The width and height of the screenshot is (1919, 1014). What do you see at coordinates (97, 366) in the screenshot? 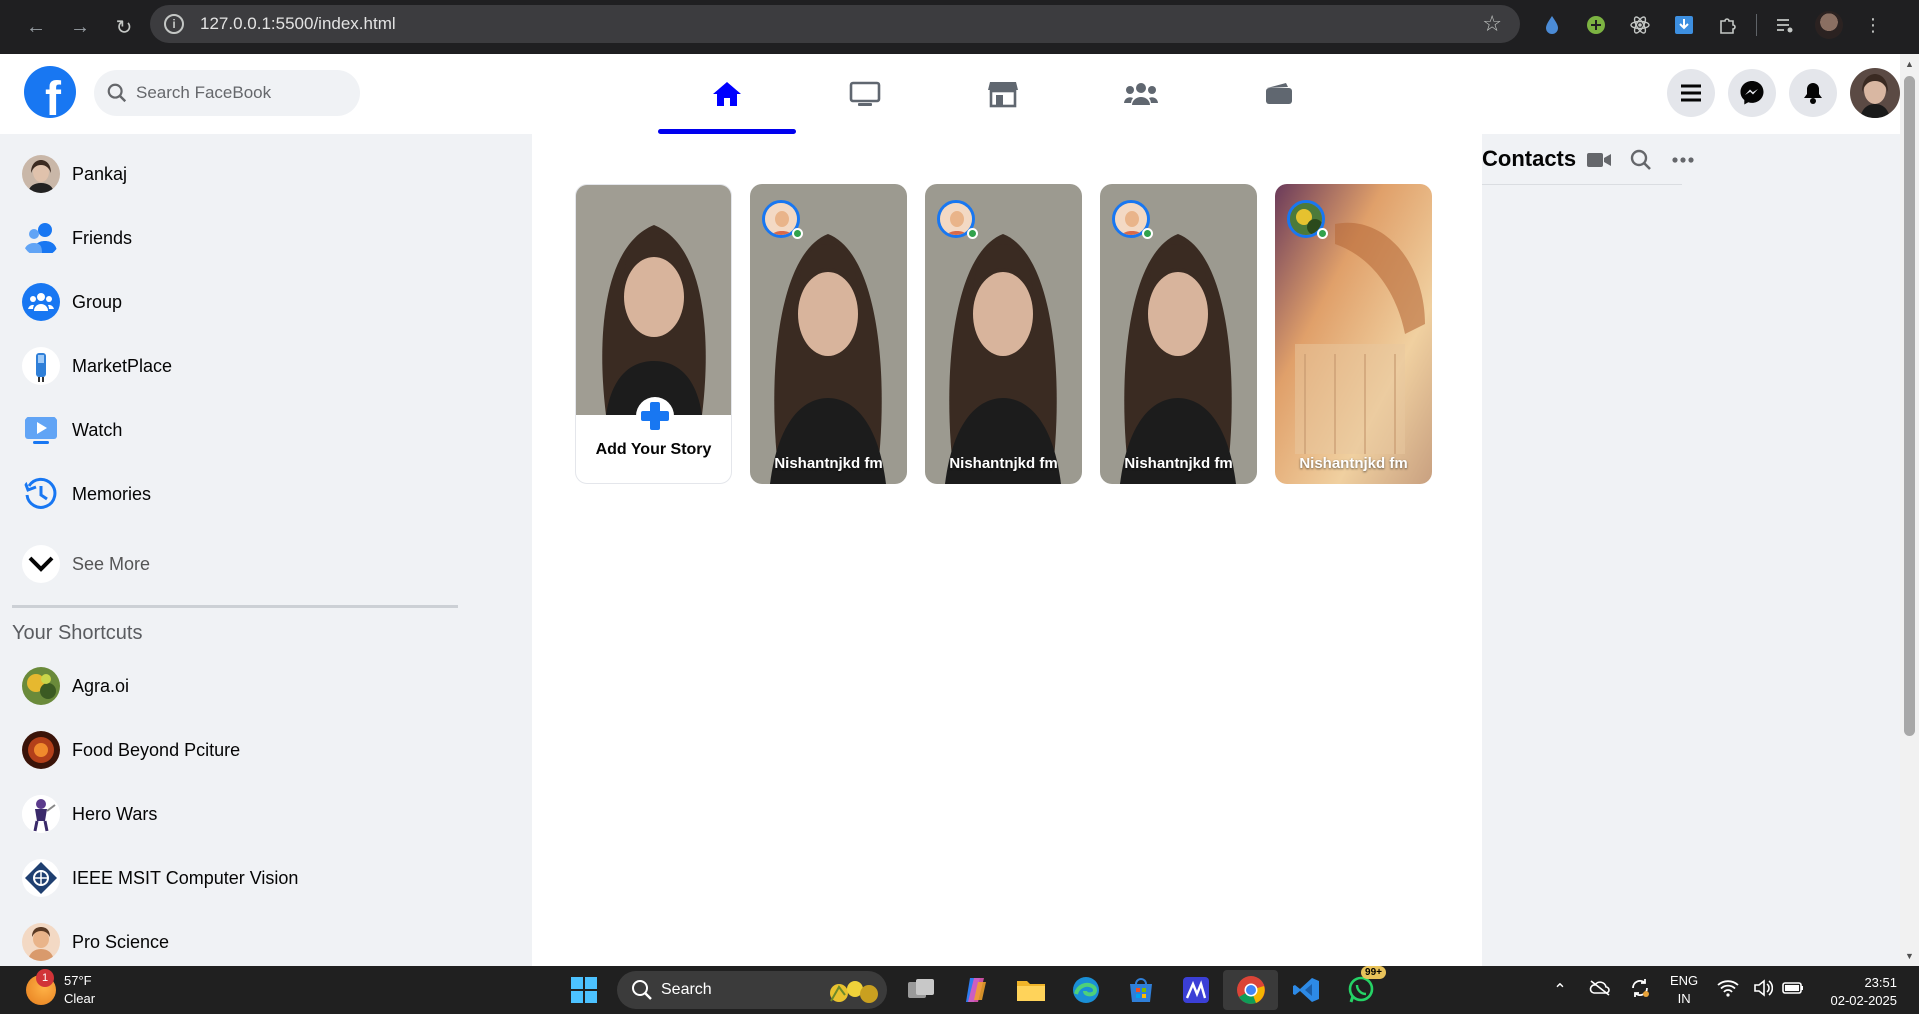
I see `sidebar-item-marketplace: MarketPlace` at bounding box center [97, 366].